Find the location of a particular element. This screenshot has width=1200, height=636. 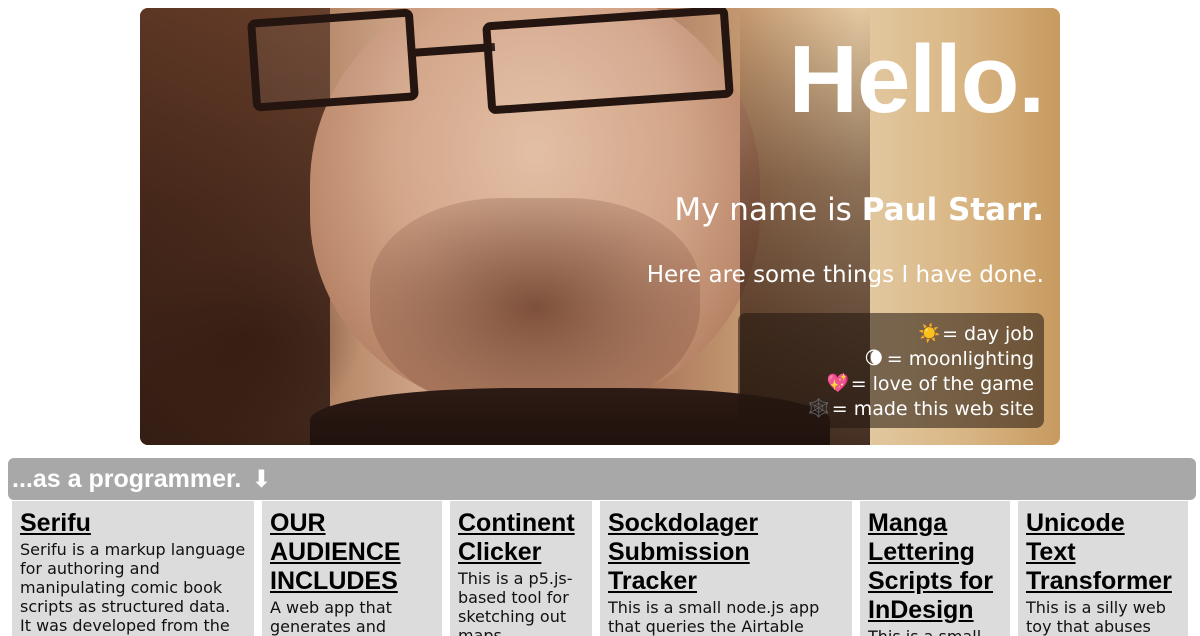

legend-label: = day job is located at coordinates (988, 333).